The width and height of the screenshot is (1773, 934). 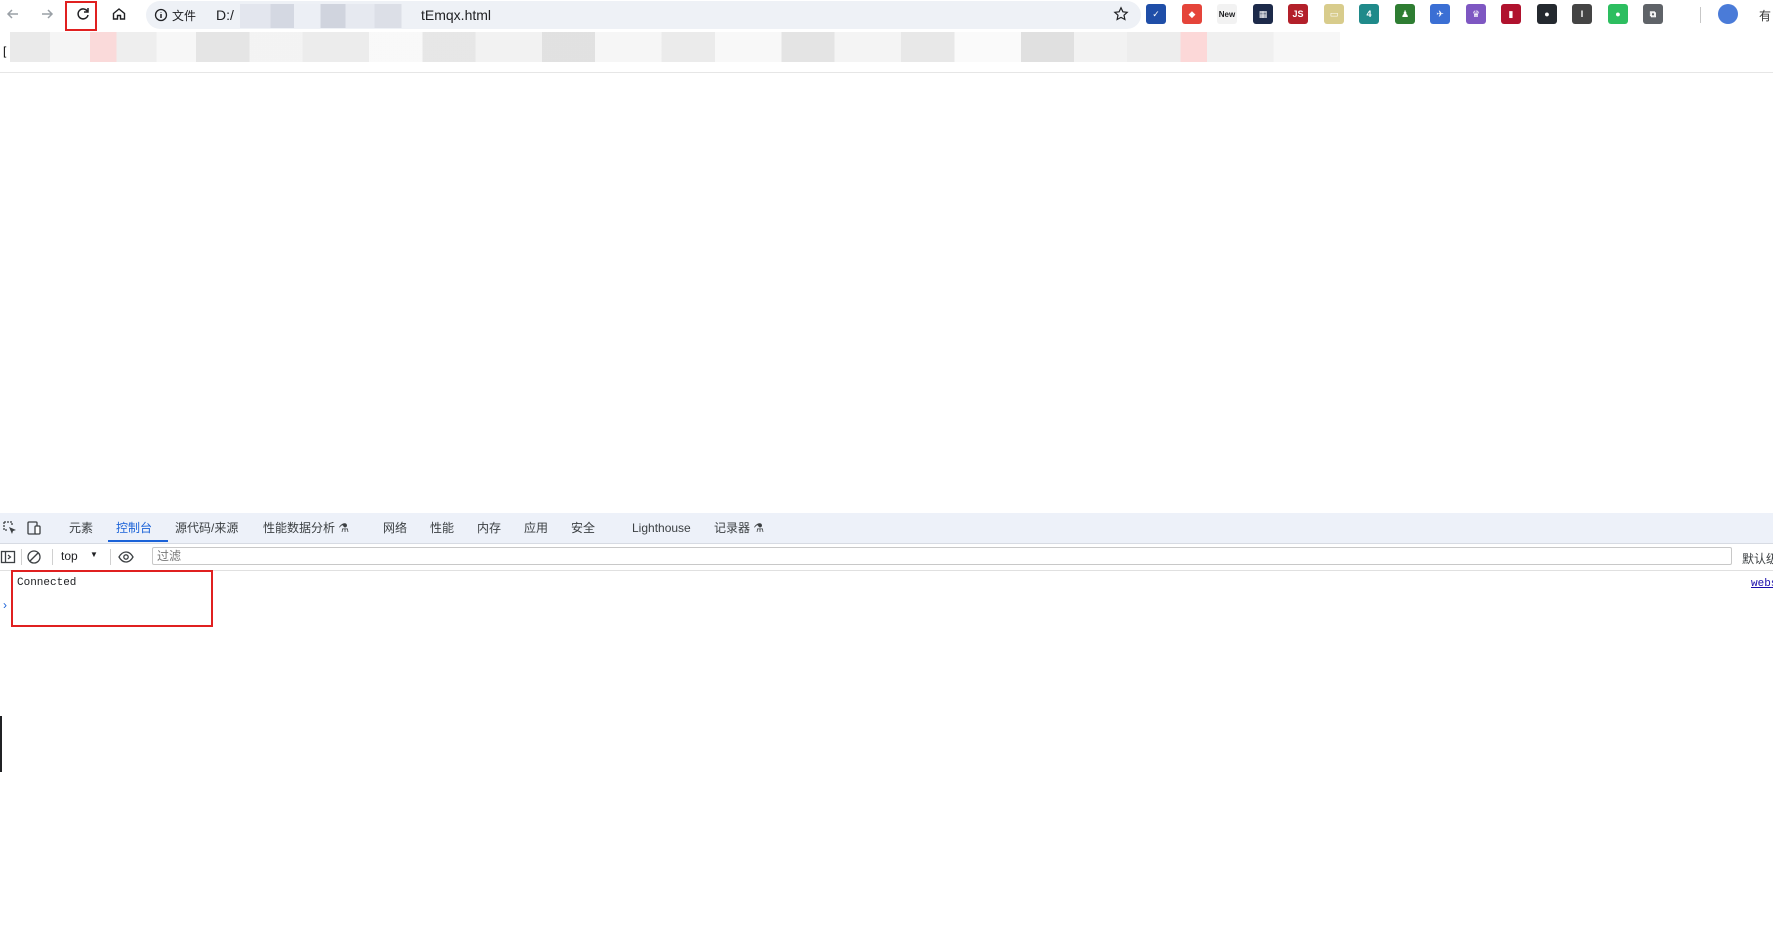 I want to click on check-extension-icon: ✓, so click(x=1156, y=14).